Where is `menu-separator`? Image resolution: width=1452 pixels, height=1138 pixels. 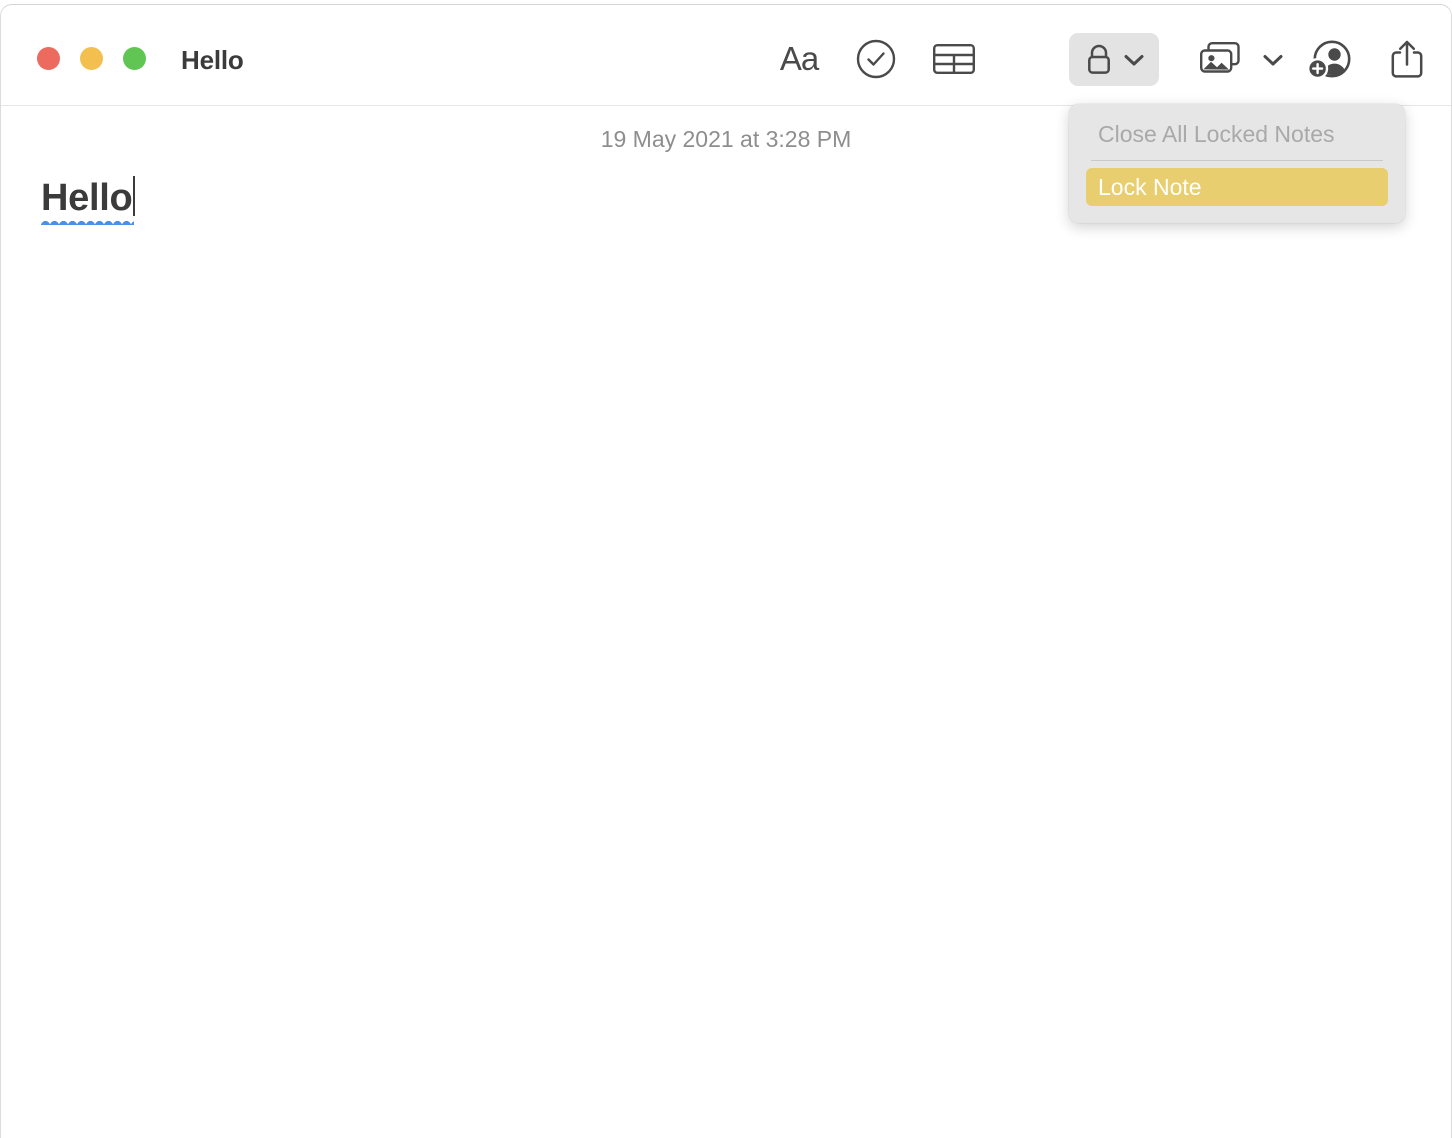 menu-separator is located at coordinates (1237, 160).